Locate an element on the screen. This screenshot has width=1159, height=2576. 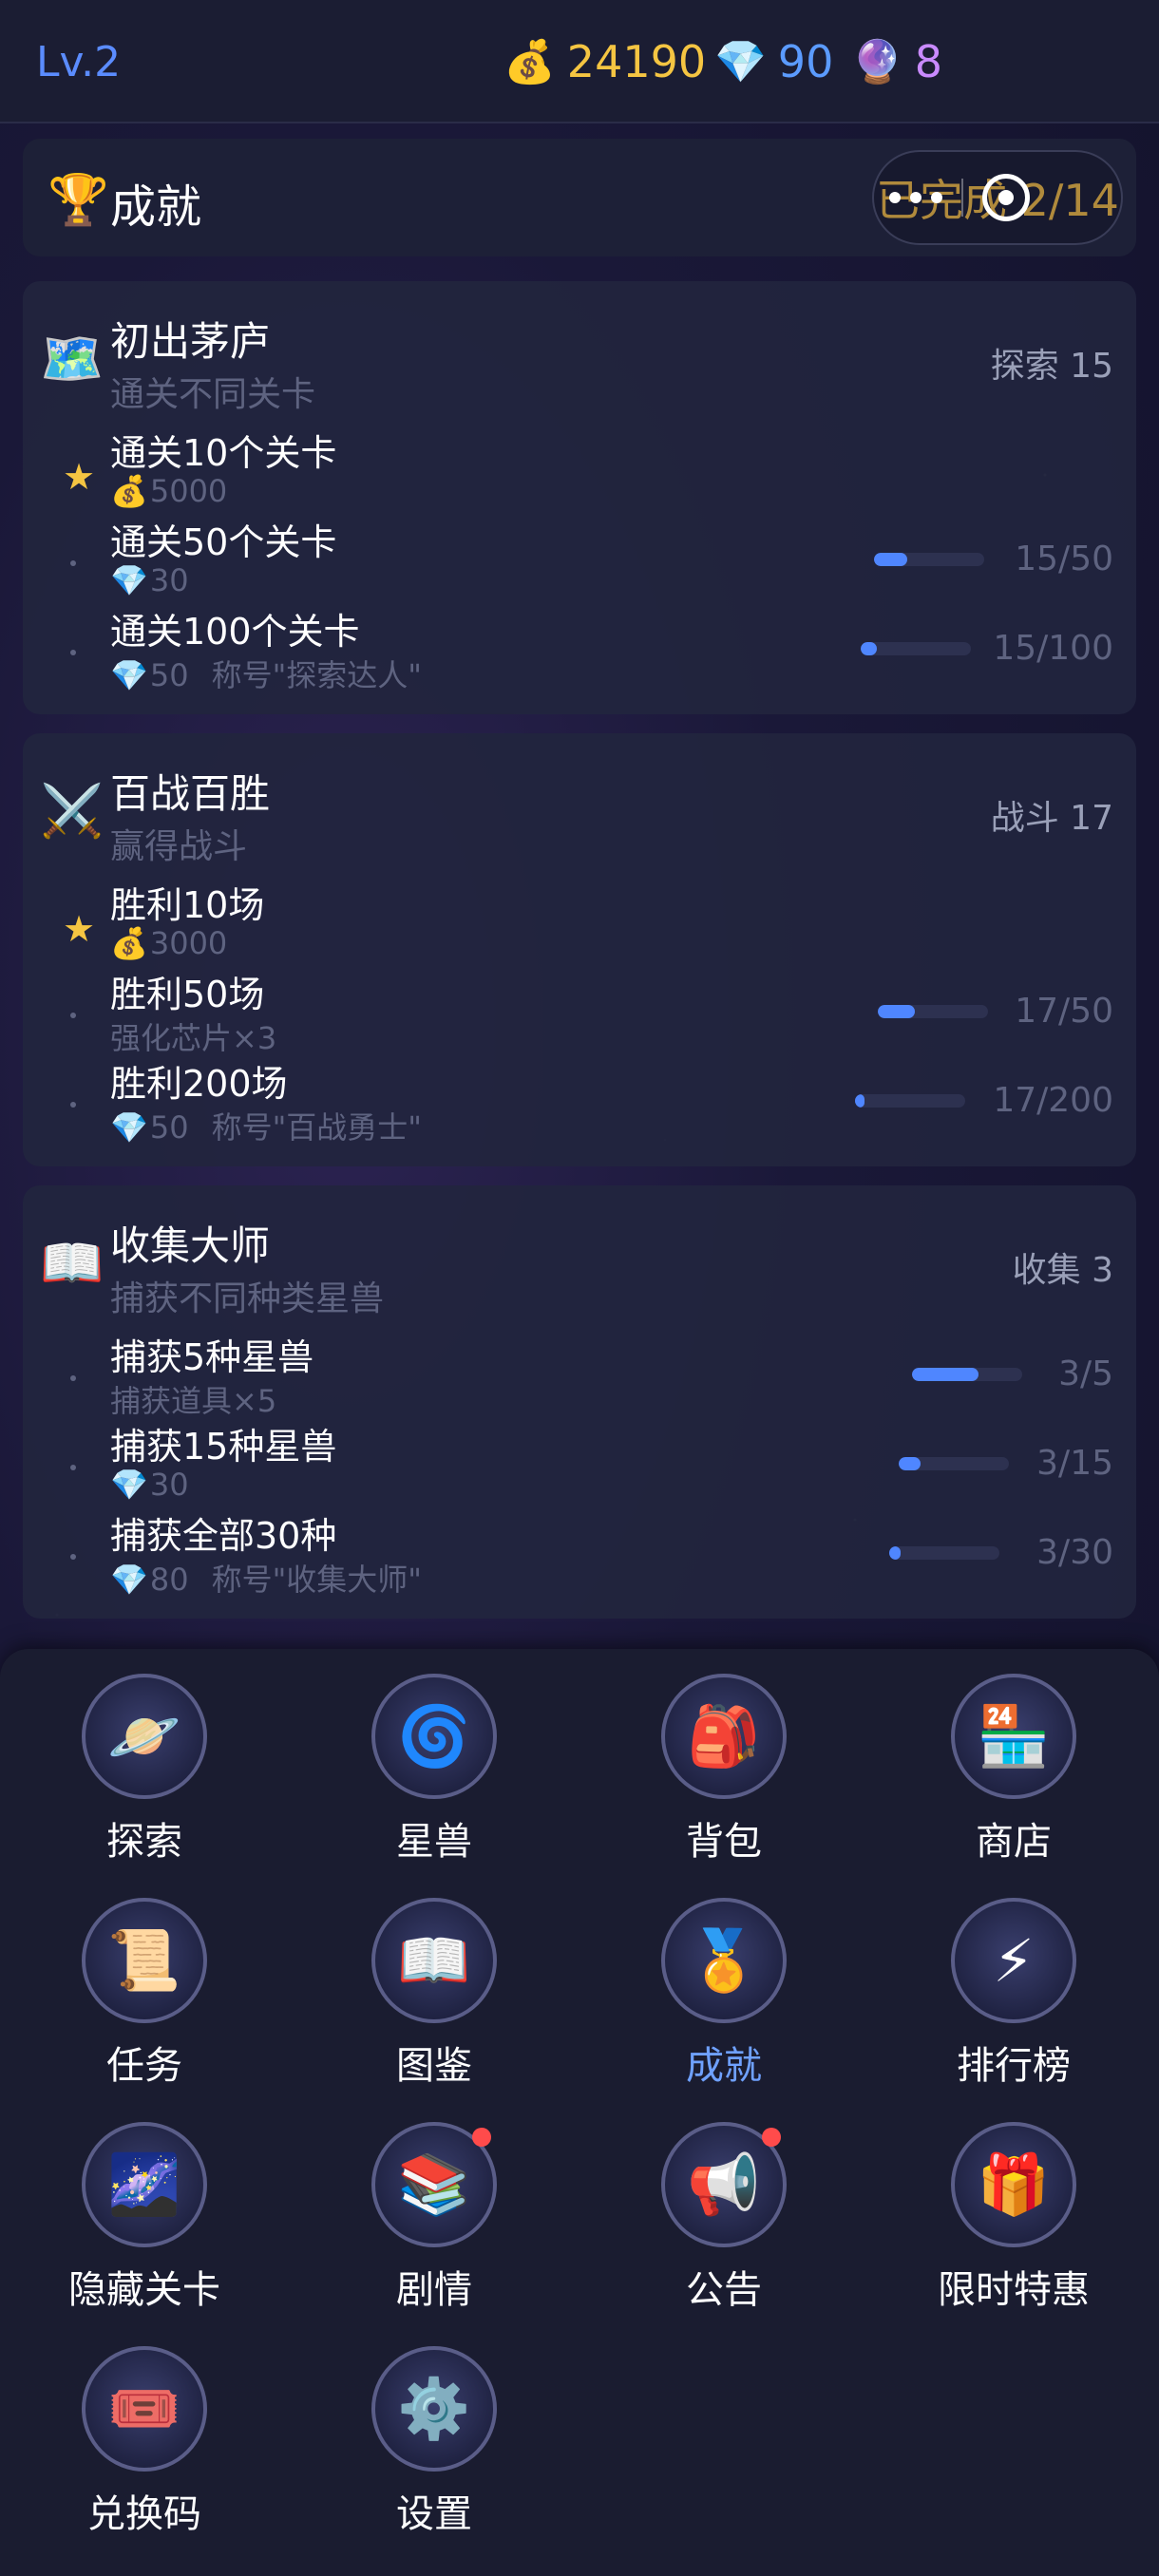
progress-text: 15/100 is located at coordinates (1053, 648).